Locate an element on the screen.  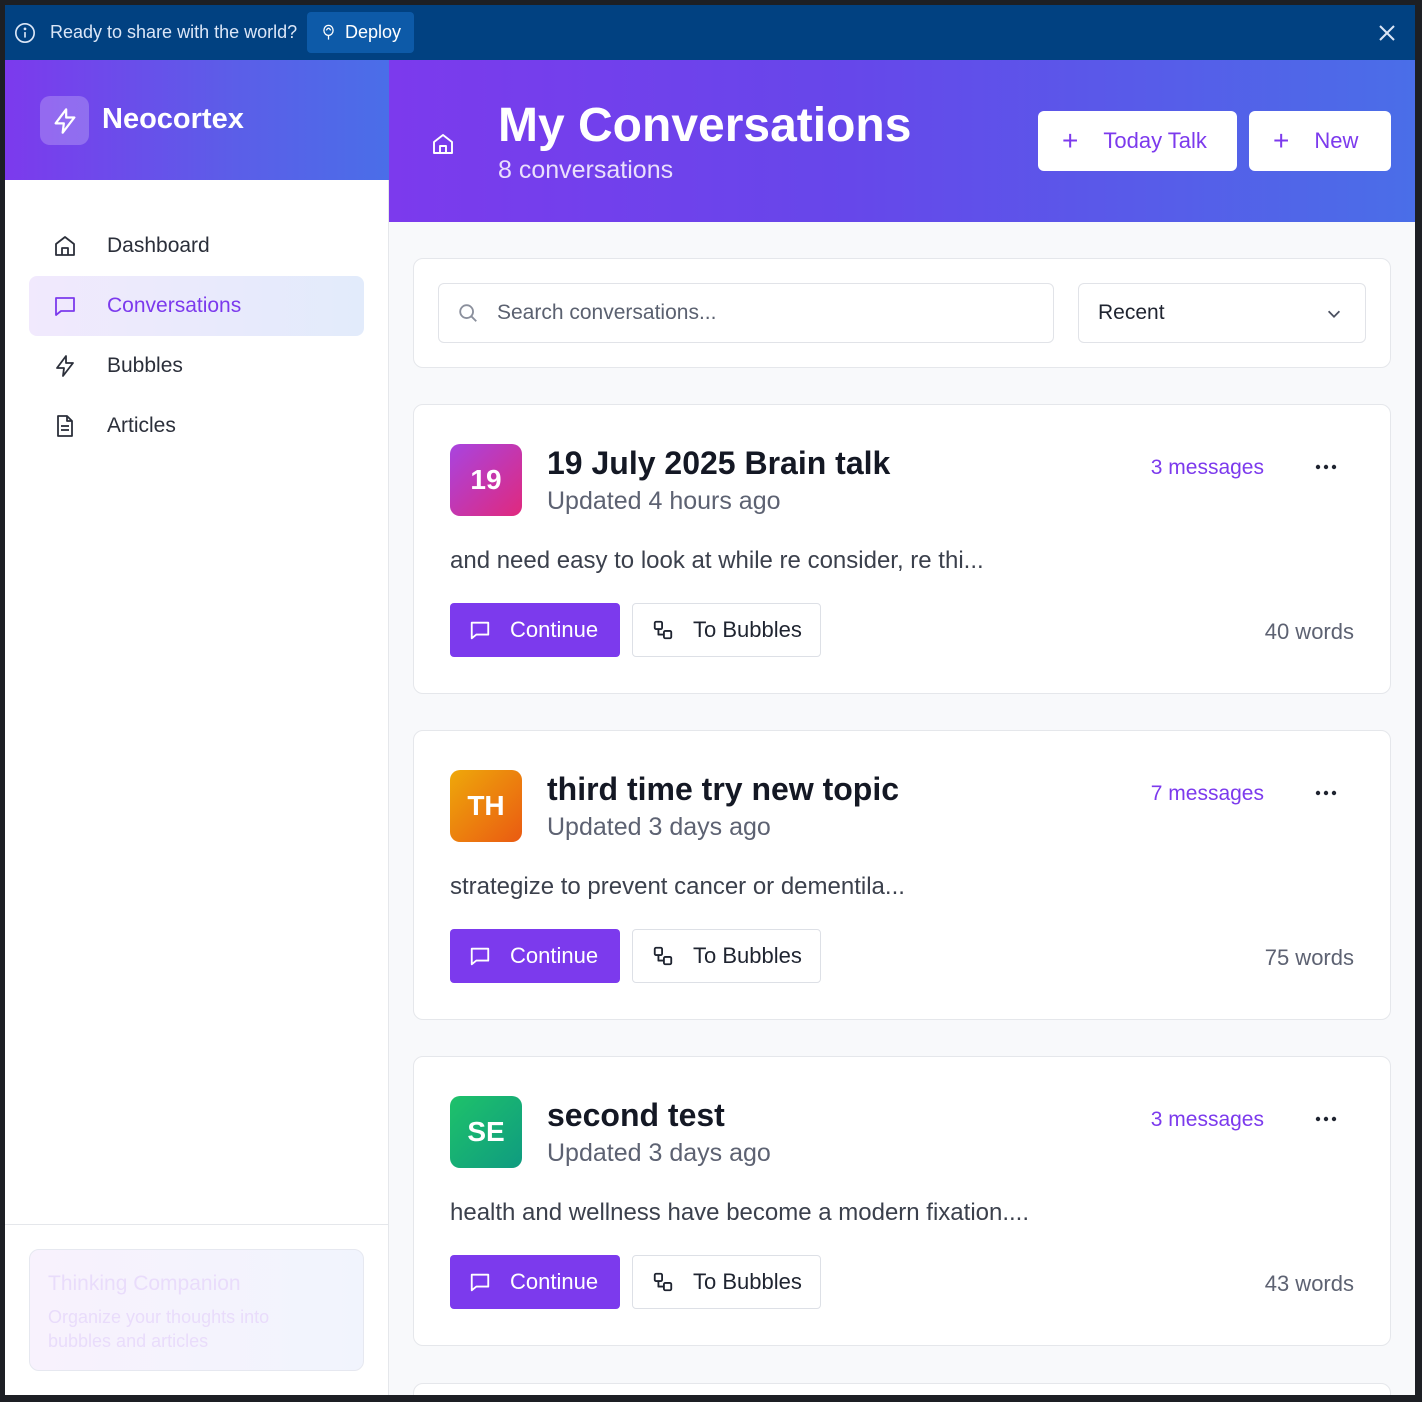
search-box is located at coordinates (746, 313).